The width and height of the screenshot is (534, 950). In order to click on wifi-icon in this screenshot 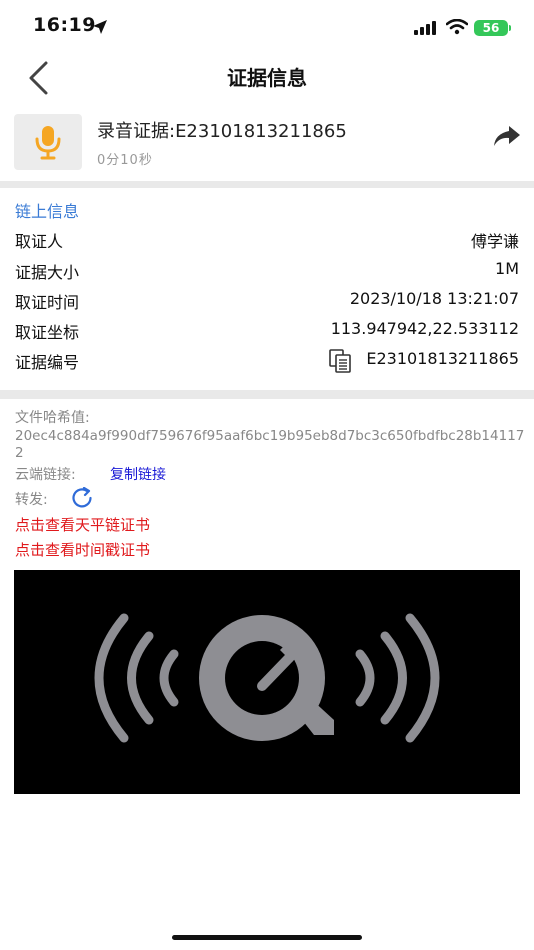, I will do `click(457, 27)`.